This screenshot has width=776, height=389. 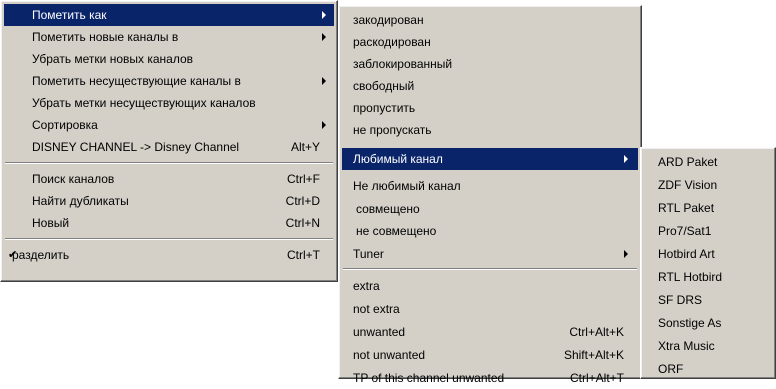 I want to click on menu-item-search-channels: Поиск каналов Ctrl+F, so click(x=169, y=179).